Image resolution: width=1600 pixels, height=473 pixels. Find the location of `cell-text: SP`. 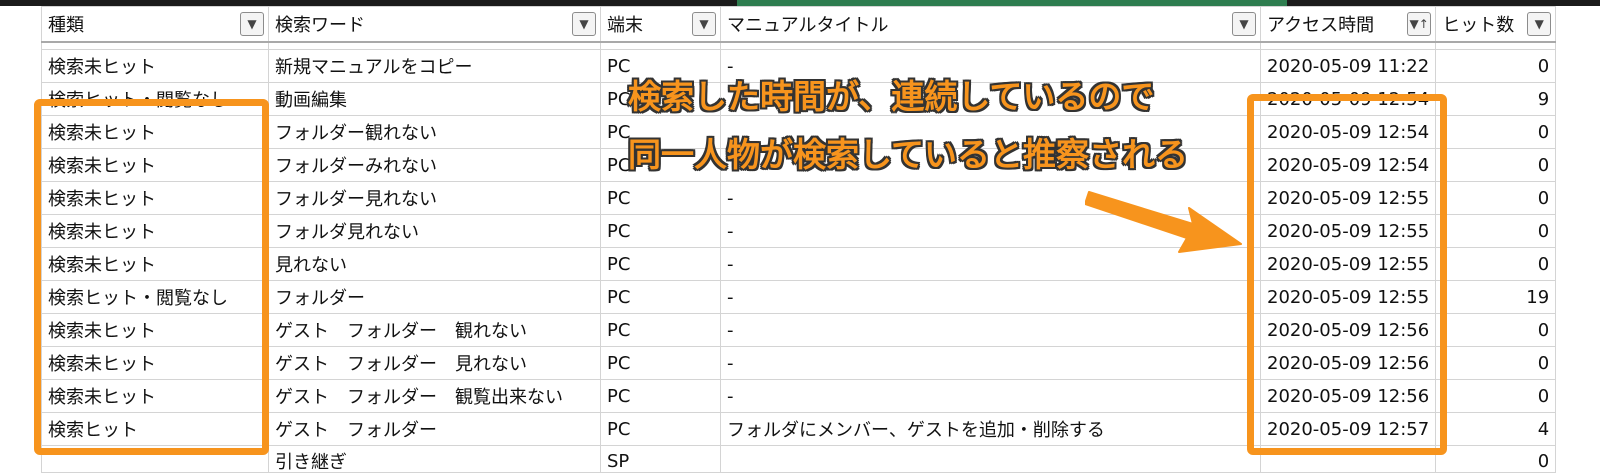

cell-text: SP is located at coordinates (618, 461).